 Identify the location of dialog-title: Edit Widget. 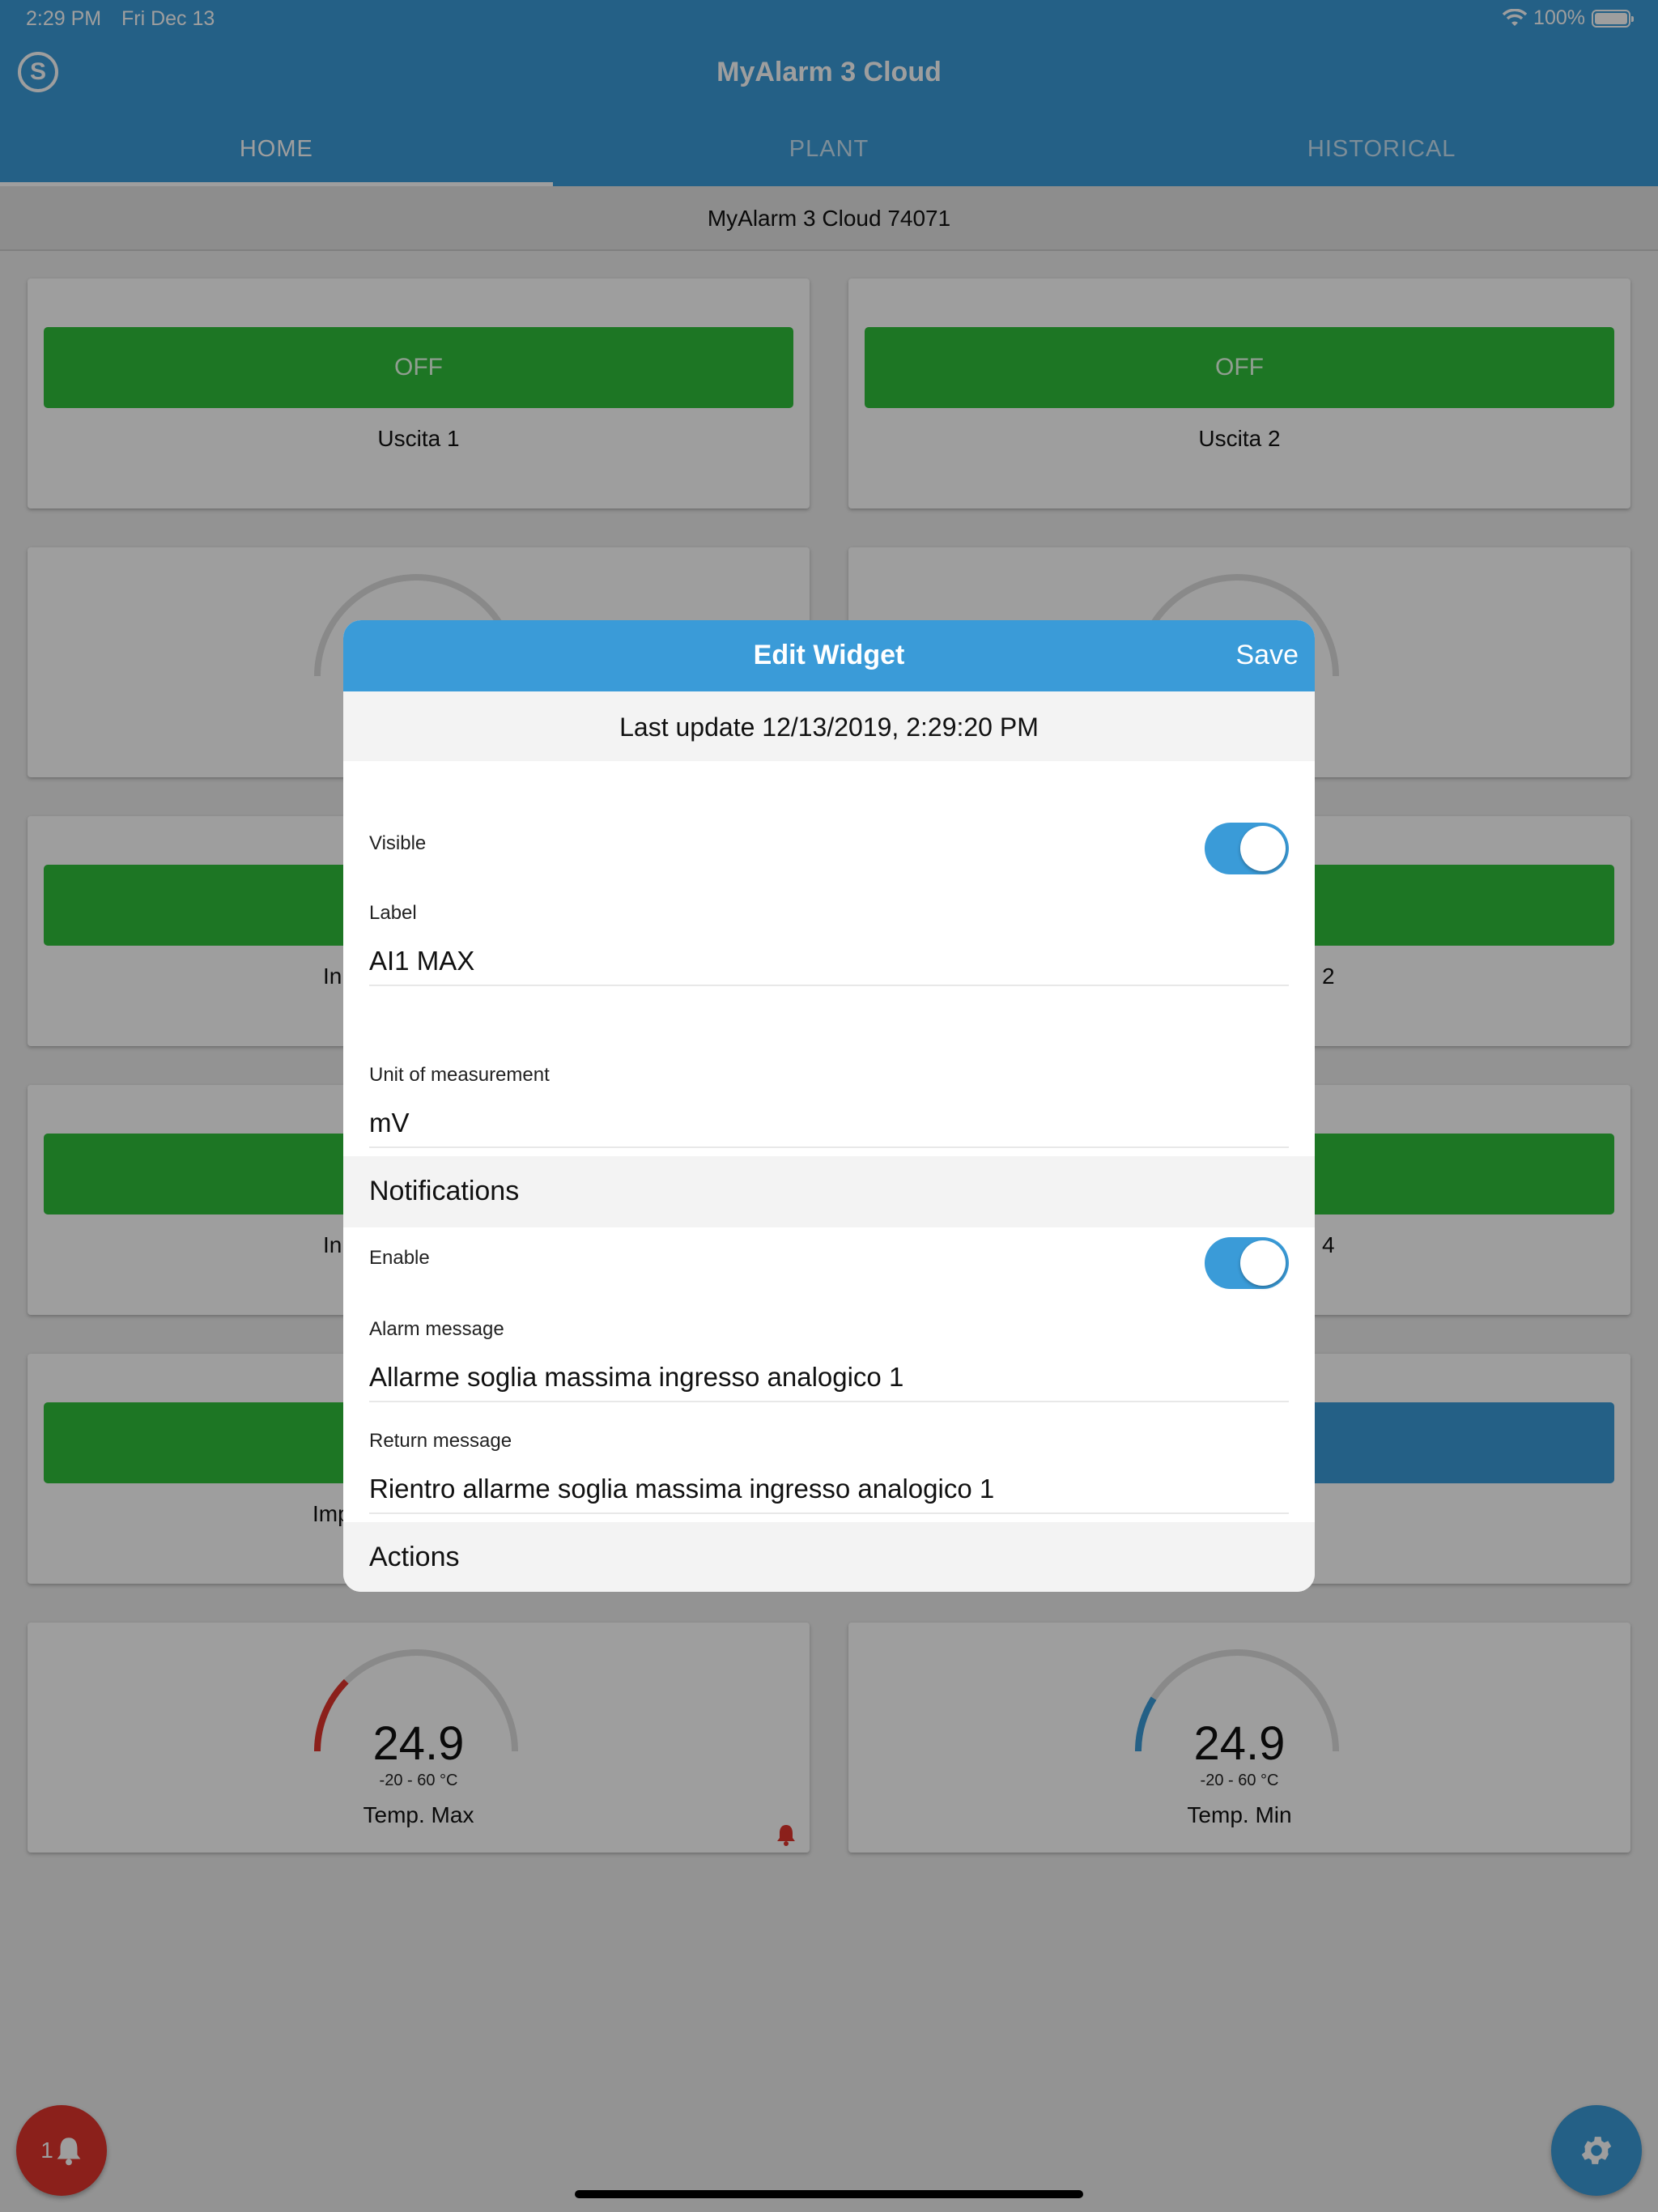
(829, 655).